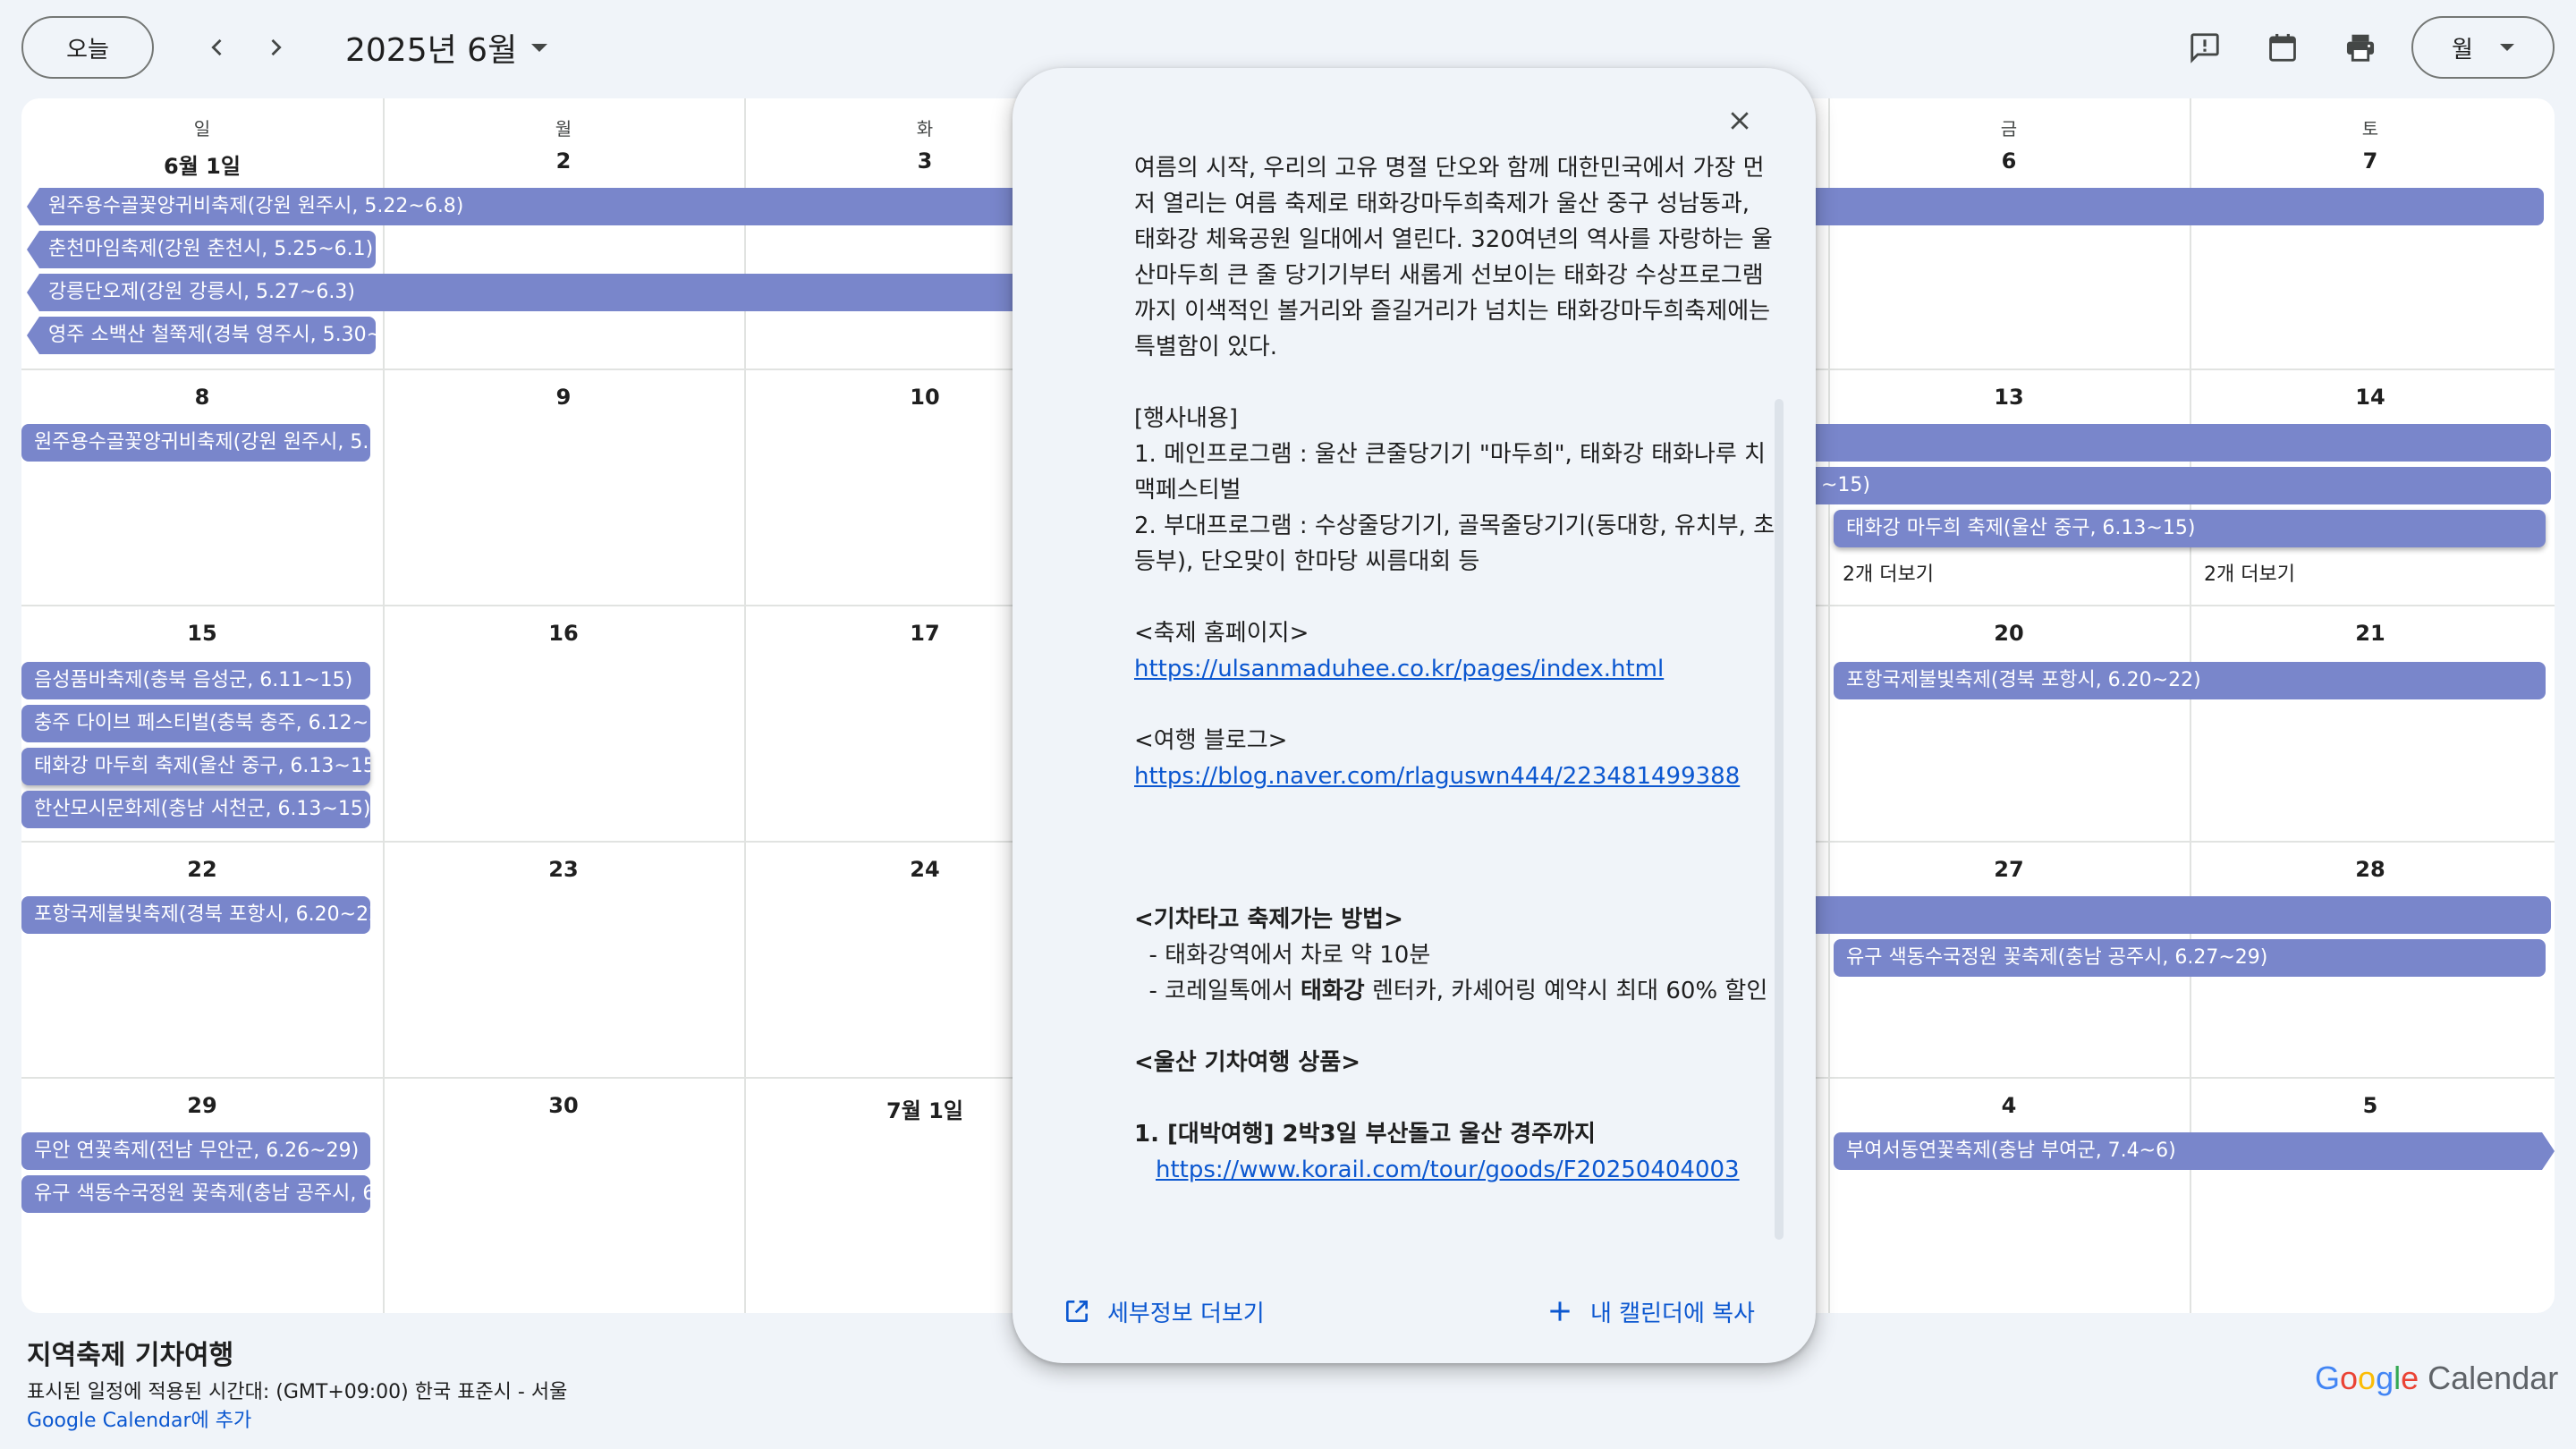 This screenshot has height=1449, width=2576. What do you see at coordinates (563, 129) in the screenshot?
I see `weekday-mon: 월` at bounding box center [563, 129].